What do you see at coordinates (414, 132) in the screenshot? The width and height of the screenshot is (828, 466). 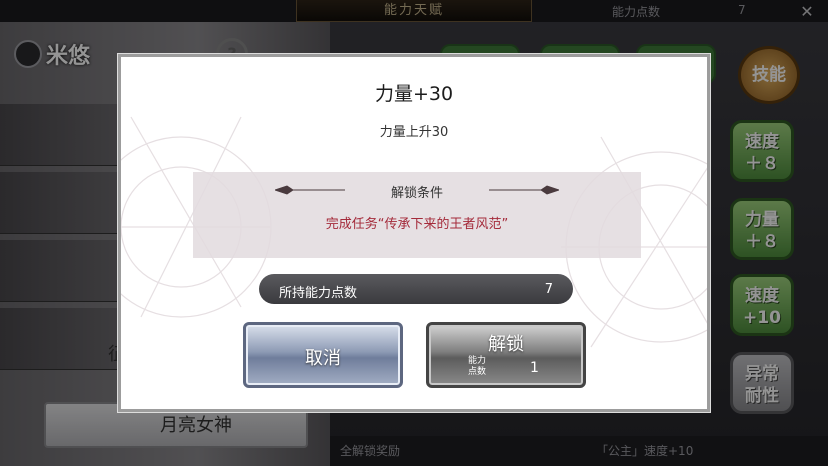 I see `dialog-subtitle: 力量上升30` at bounding box center [414, 132].